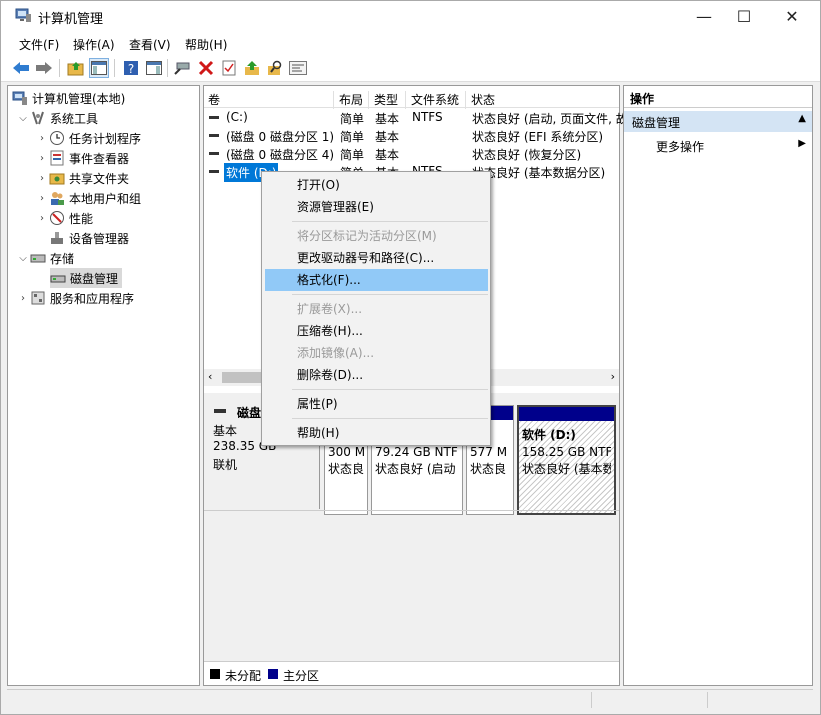 The image size is (821, 715). I want to click on forward-button, so click(44, 68).